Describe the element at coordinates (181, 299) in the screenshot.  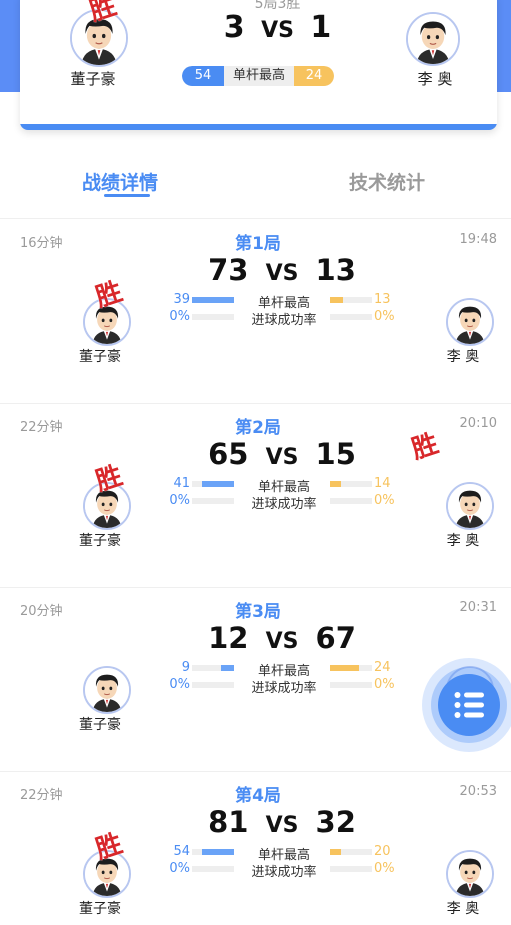
I see `left-high-break: 39` at that location.